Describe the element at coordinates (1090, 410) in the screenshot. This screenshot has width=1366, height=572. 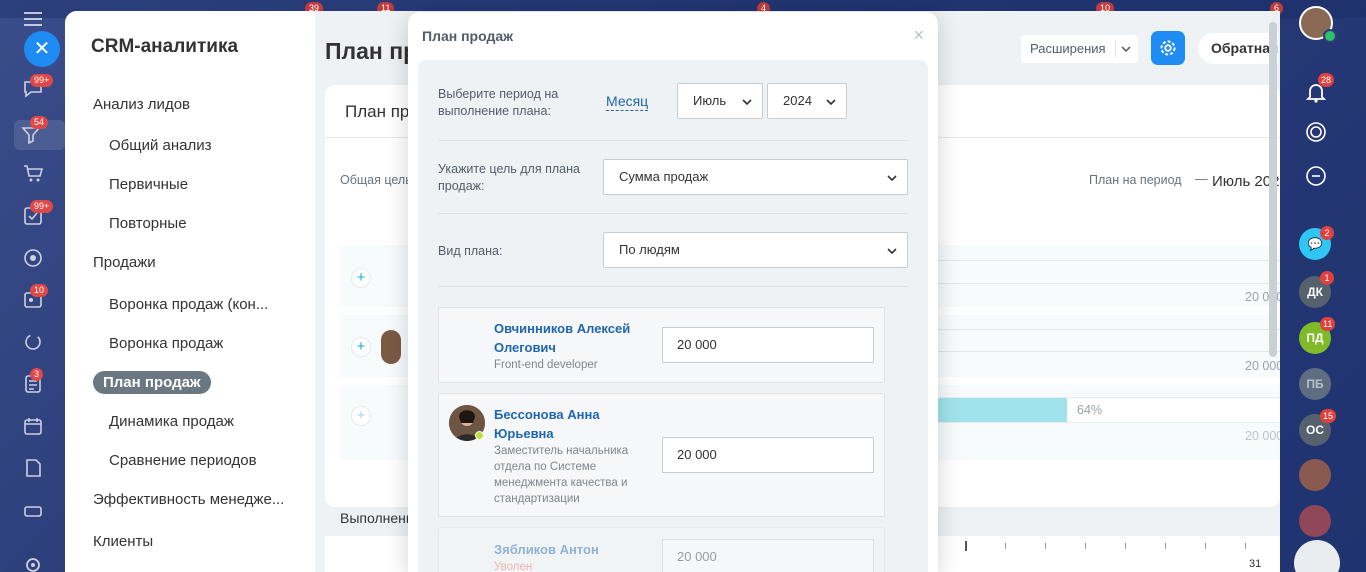
I see `progress-percent: 64%` at that location.